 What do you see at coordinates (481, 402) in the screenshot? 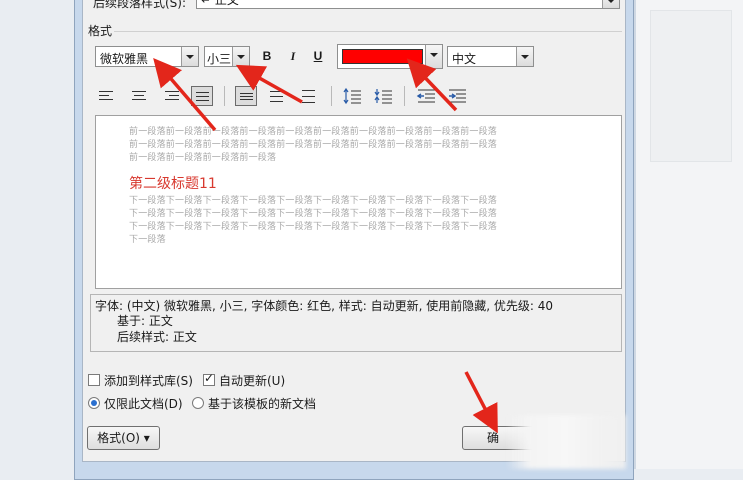
I see `arrow-to-ok-button` at bounding box center [481, 402].